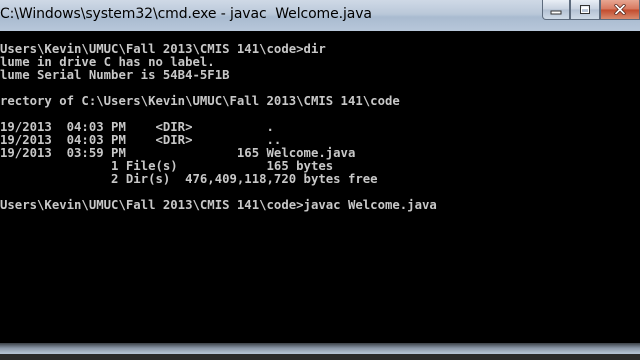 The width and height of the screenshot is (640, 360). What do you see at coordinates (320, 351) in the screenshot?
I see `window-bottom-border` at bounding box center [320, 351].